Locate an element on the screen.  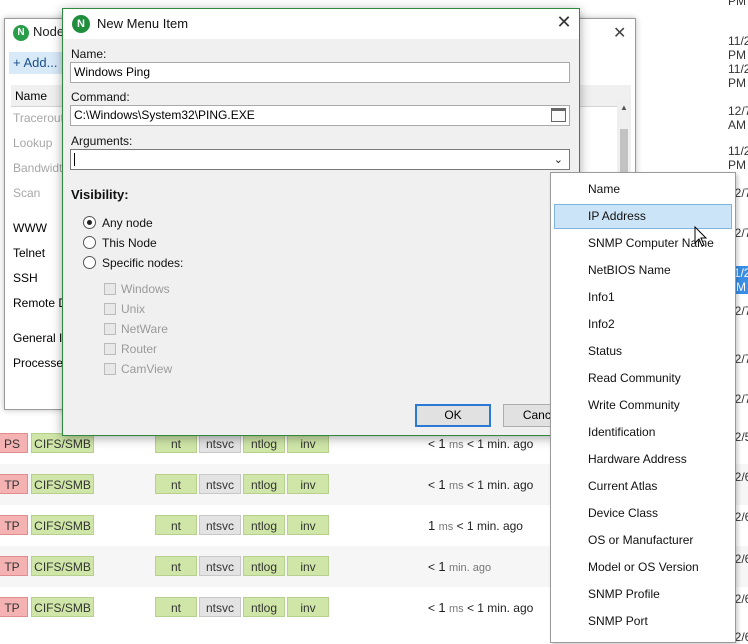
menu-item: Info2 is located at coordinates (643, 324).